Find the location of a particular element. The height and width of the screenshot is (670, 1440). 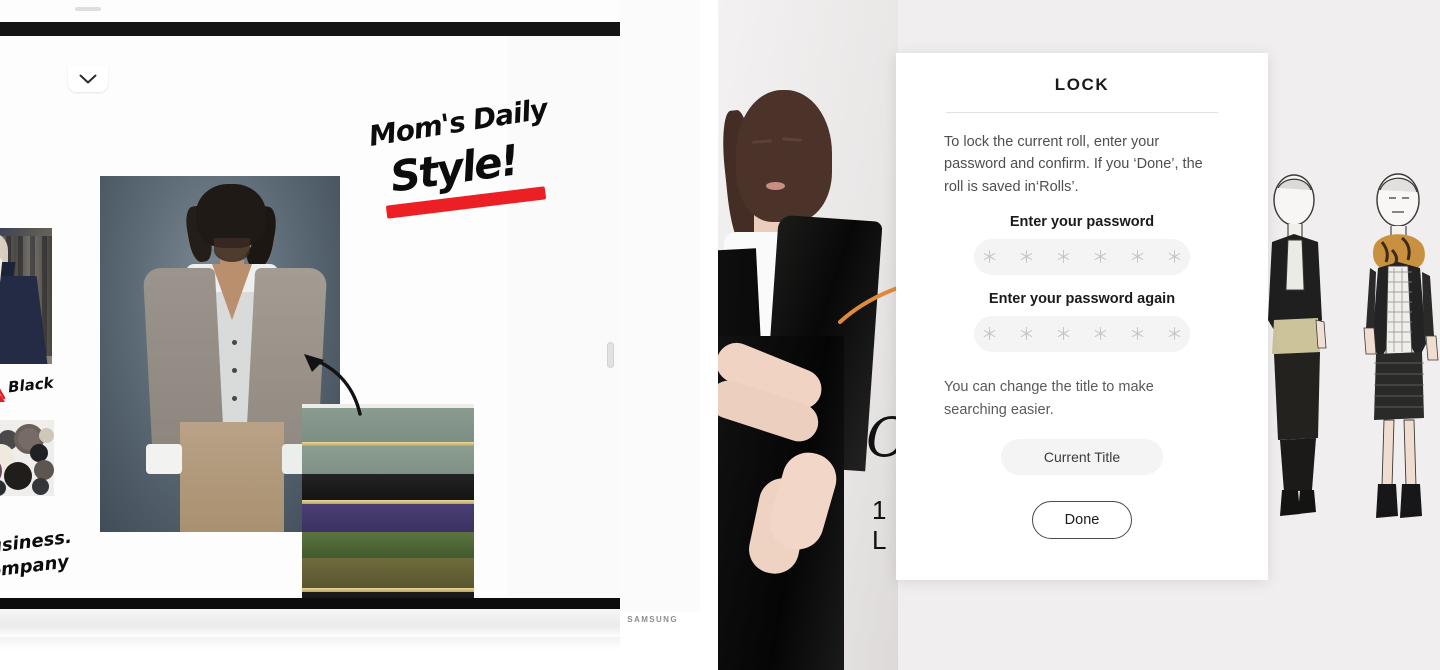

ink-red-arrow-icon is located at coordinates (3, 395).